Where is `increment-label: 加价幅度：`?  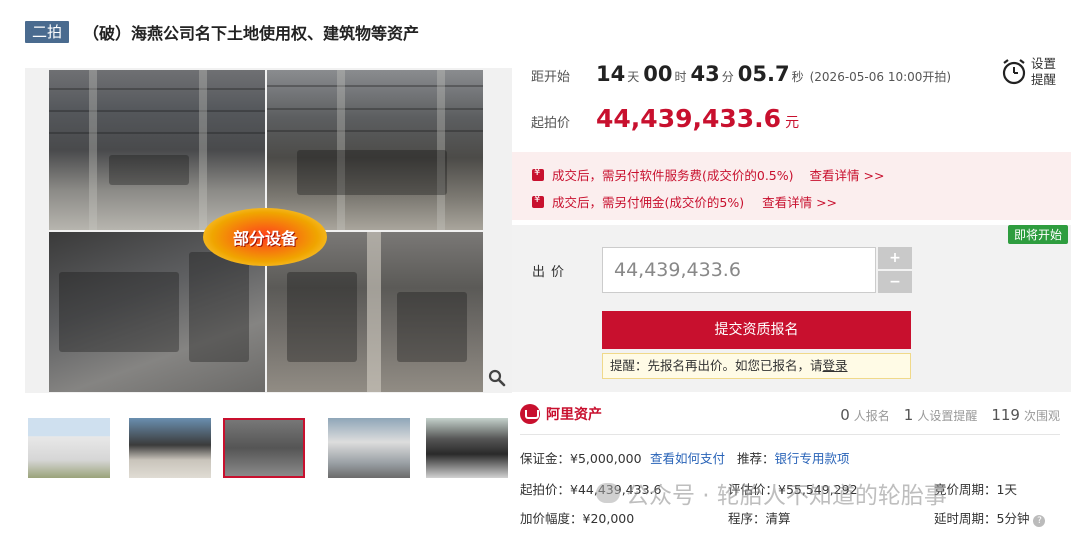
increment-label: 加价幅度： is located at coordinates (551, 518).